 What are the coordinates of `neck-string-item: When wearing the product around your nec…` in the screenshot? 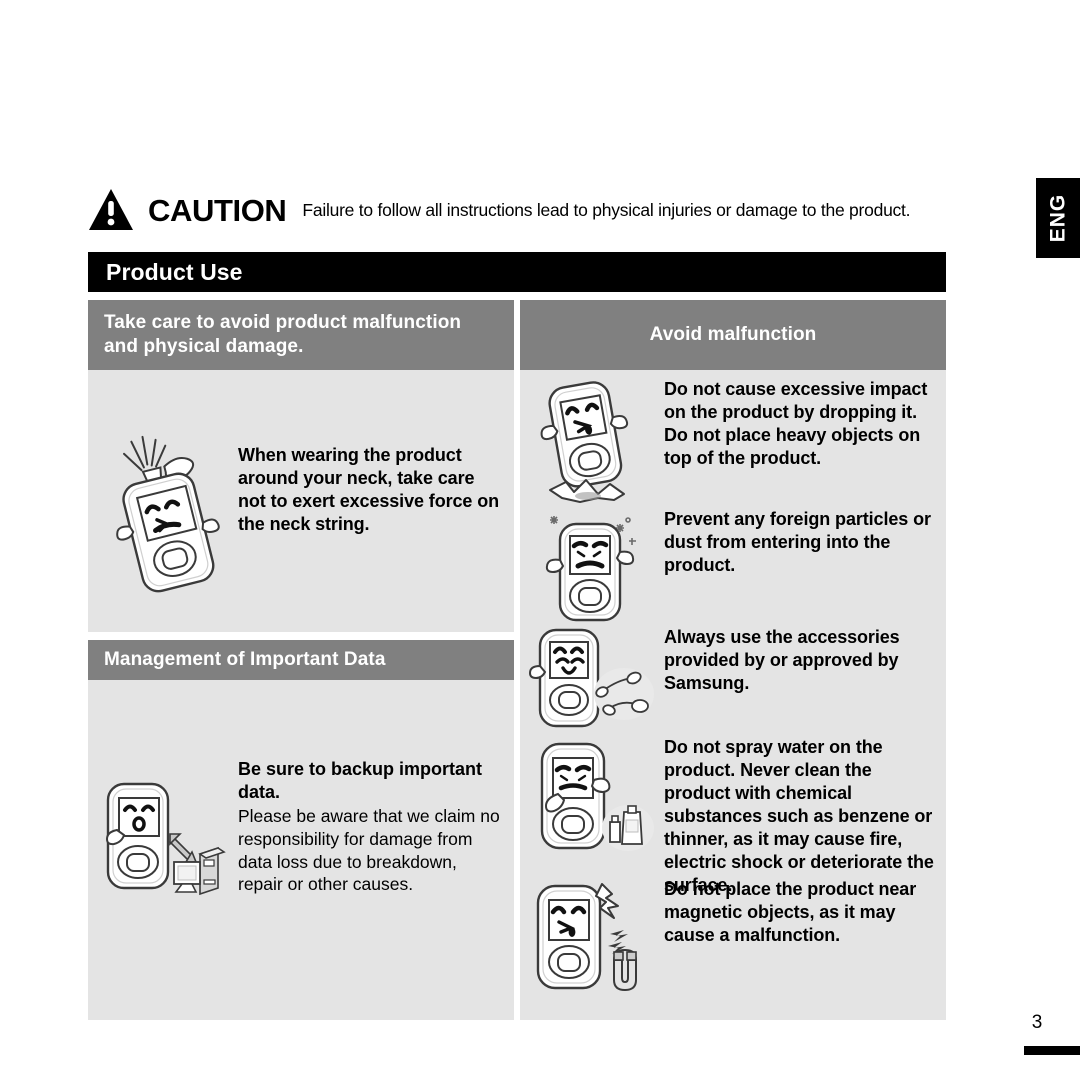 It's located at (301, 481).